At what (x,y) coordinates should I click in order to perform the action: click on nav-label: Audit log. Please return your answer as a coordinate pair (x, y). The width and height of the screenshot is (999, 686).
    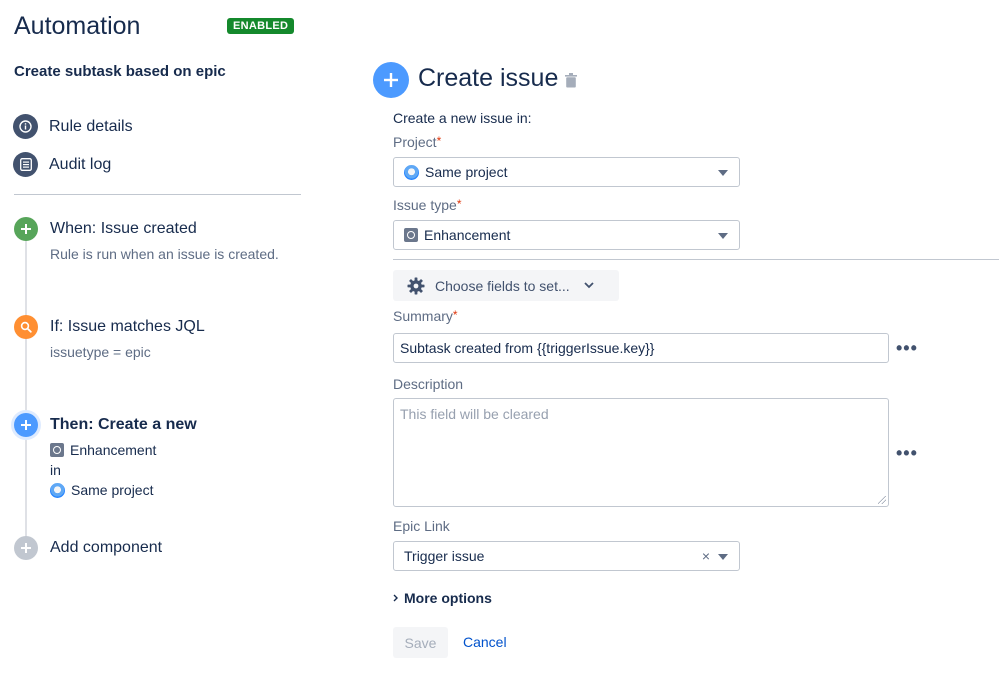
    Looking at the image, I should click on (80, 164).